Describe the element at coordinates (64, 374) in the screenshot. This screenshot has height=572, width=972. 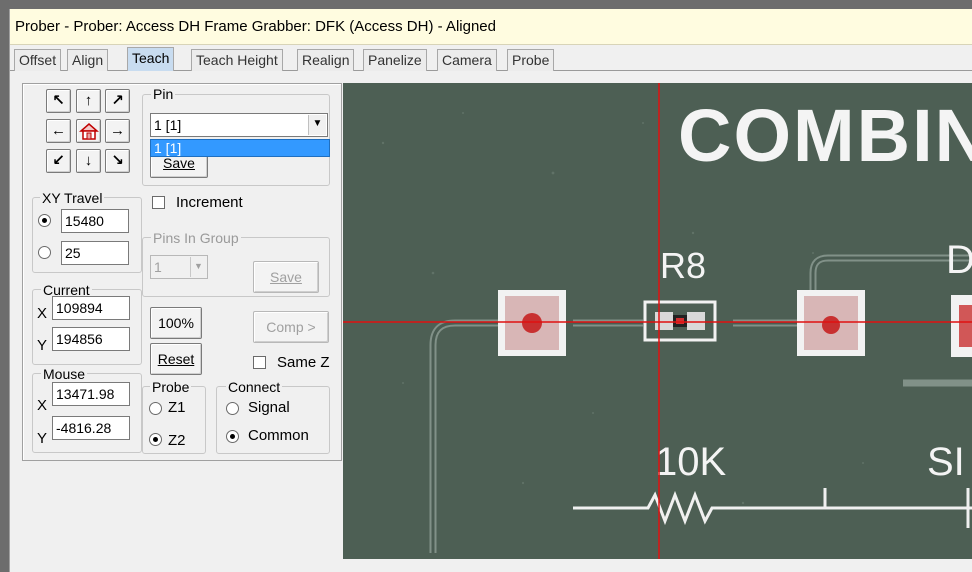
I see `mouse-label: Mouse` at that location.